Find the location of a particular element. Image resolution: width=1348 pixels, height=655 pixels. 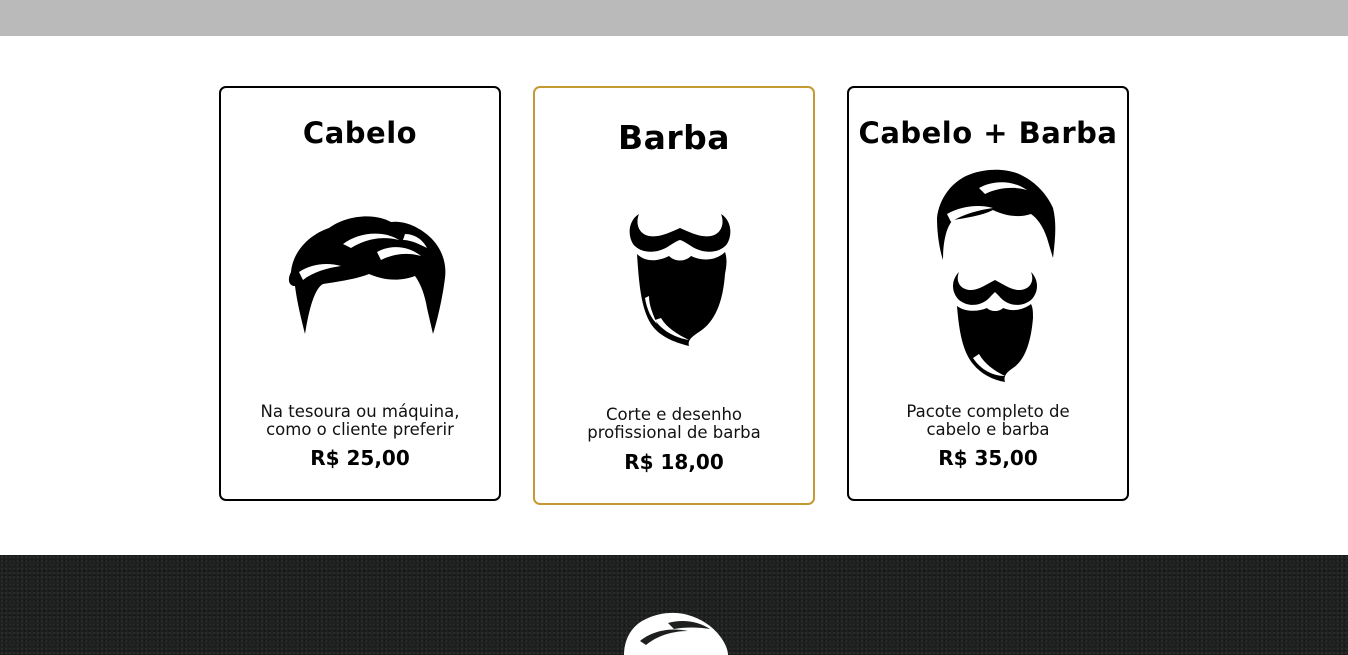

barber-logo-icon is located at coordinates (676, 633).